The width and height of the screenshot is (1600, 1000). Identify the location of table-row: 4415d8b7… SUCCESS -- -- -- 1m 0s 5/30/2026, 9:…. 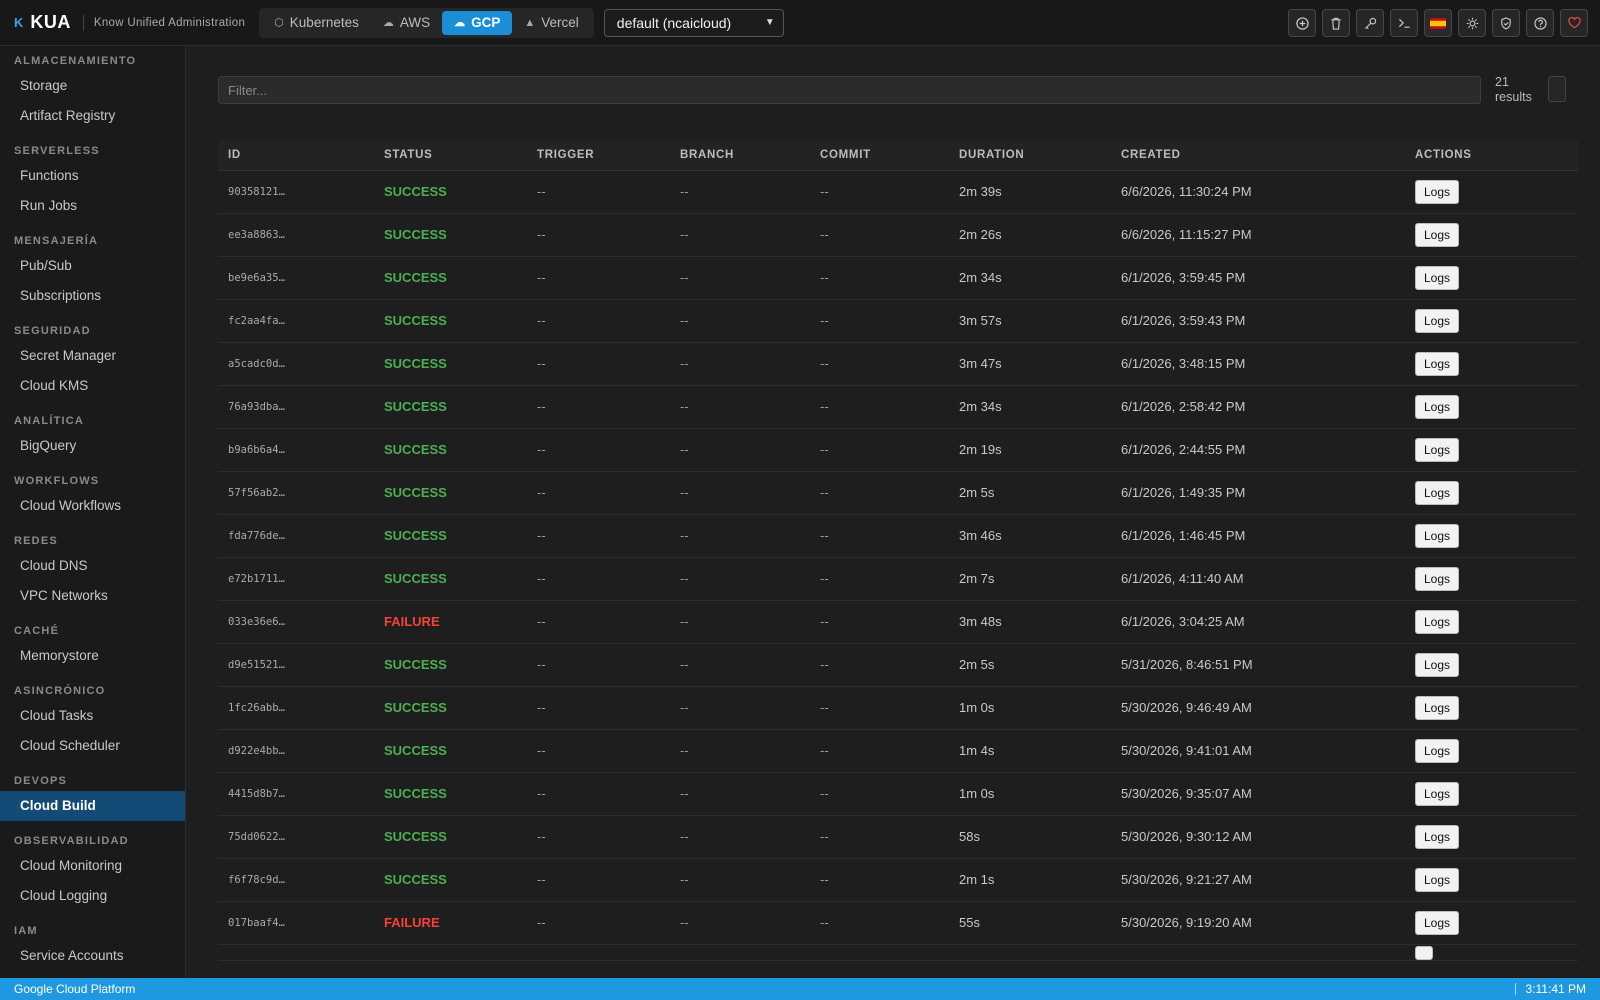
(898, 793).